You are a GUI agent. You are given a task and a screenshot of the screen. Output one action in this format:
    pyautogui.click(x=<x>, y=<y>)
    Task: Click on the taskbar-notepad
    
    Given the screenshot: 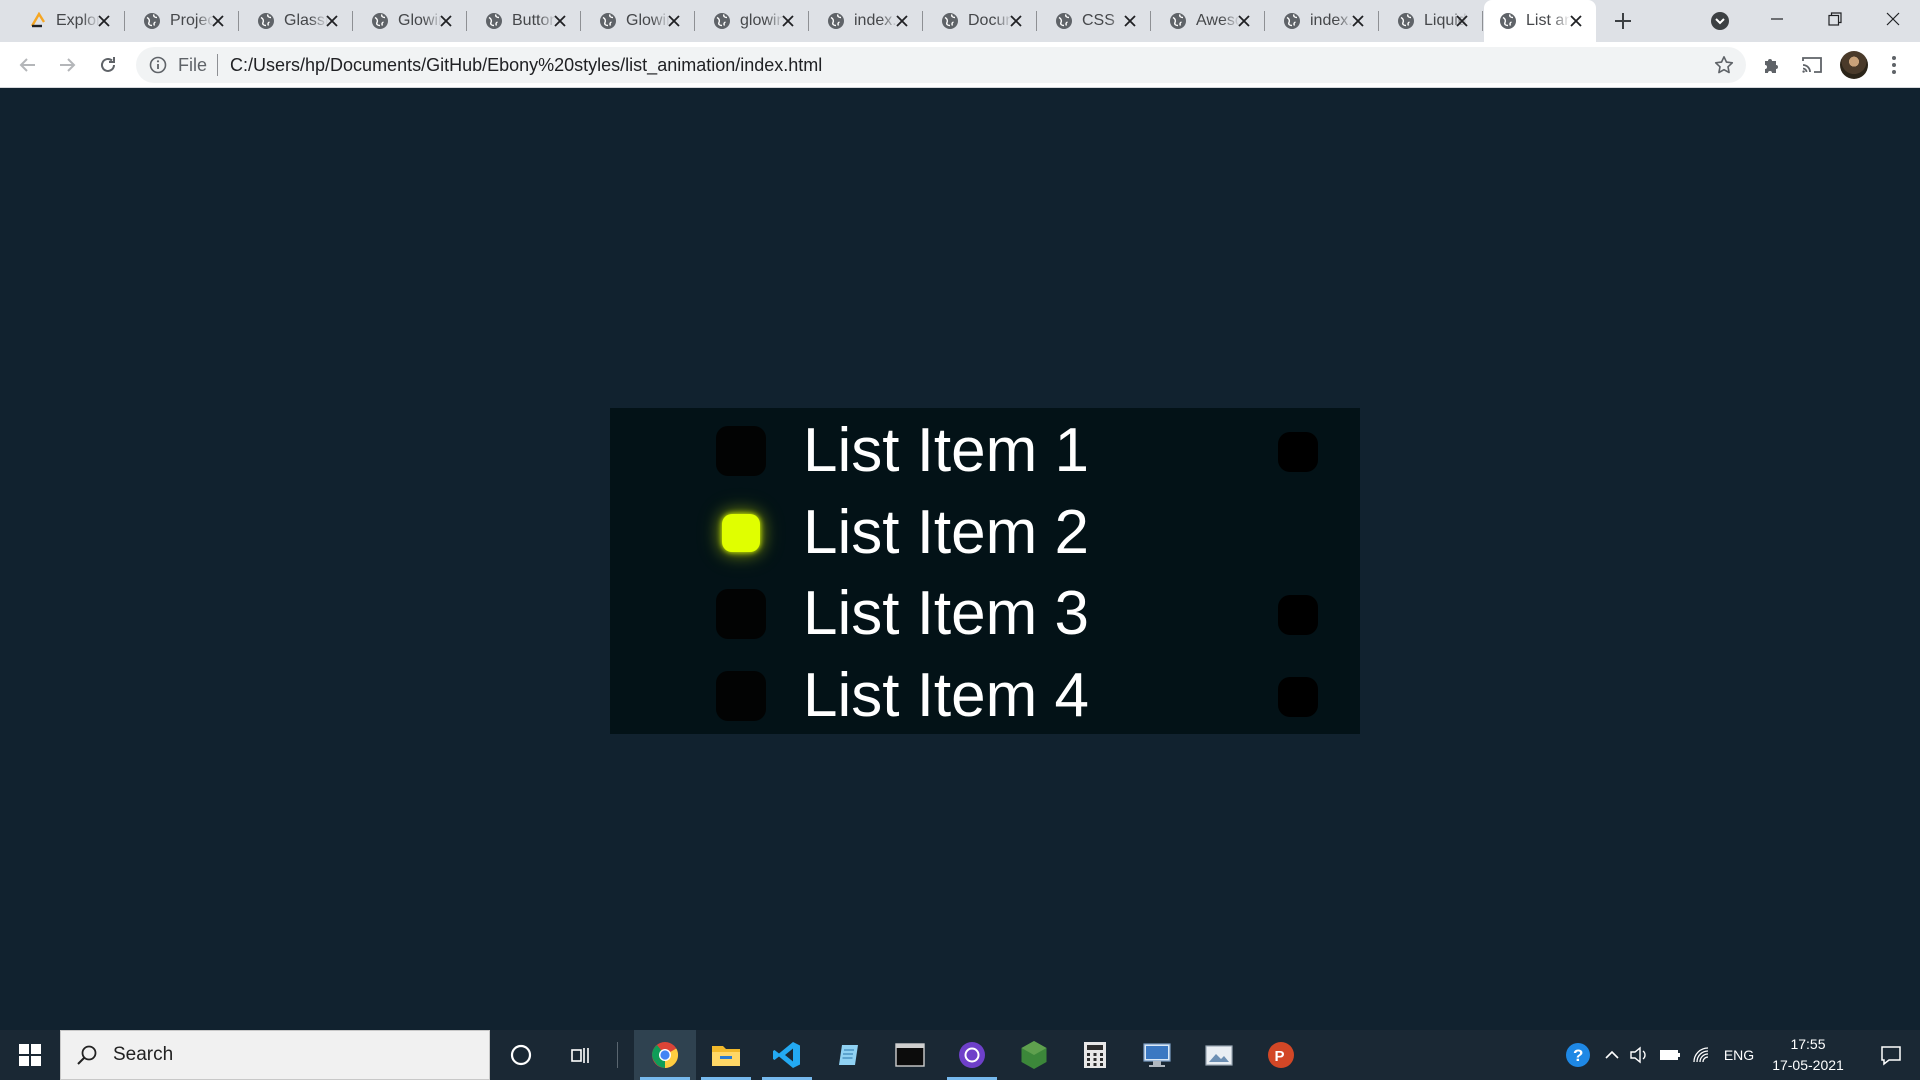 What is the action you would take?
    pyautogui.click(x=849, y=1055)
    